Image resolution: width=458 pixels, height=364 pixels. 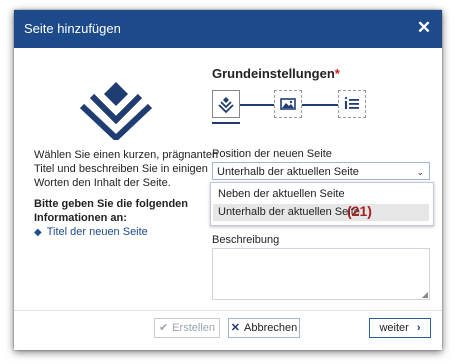 What do you see at coordinates (246, 240) in the screenshot?
I see `description-label: Beschreibung` at bounding box center [246, 240].